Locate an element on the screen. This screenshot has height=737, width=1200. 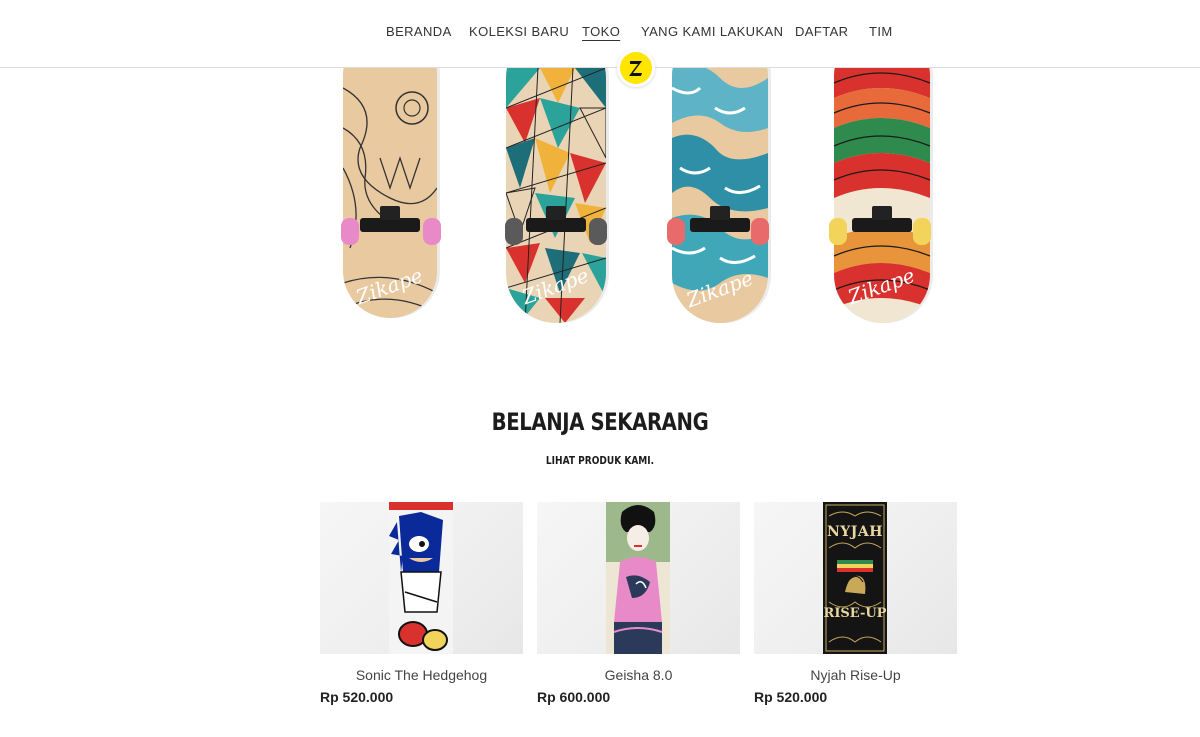
product-card: Geisha 8.0 Rp 600.000 is located at coordinates (638, 603).